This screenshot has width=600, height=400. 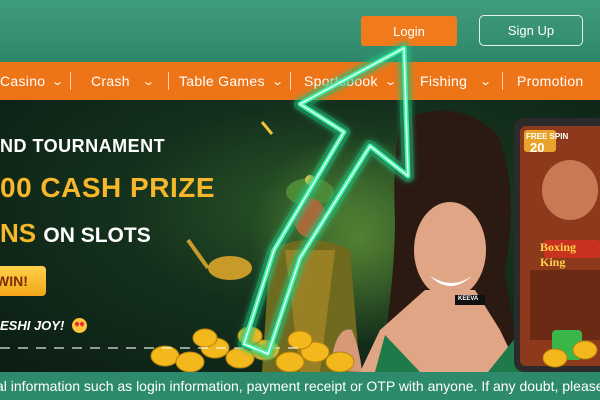 I want to click on nav-item-label: Crash, so click(x=110, y=81).